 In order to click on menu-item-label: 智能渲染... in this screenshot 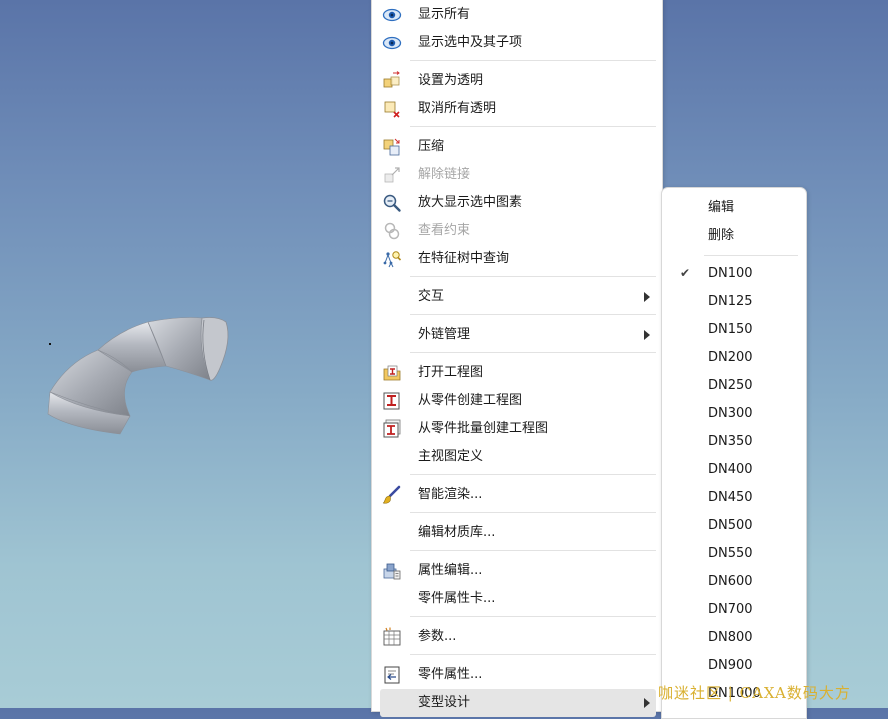, I will do `click(450, 494)`.